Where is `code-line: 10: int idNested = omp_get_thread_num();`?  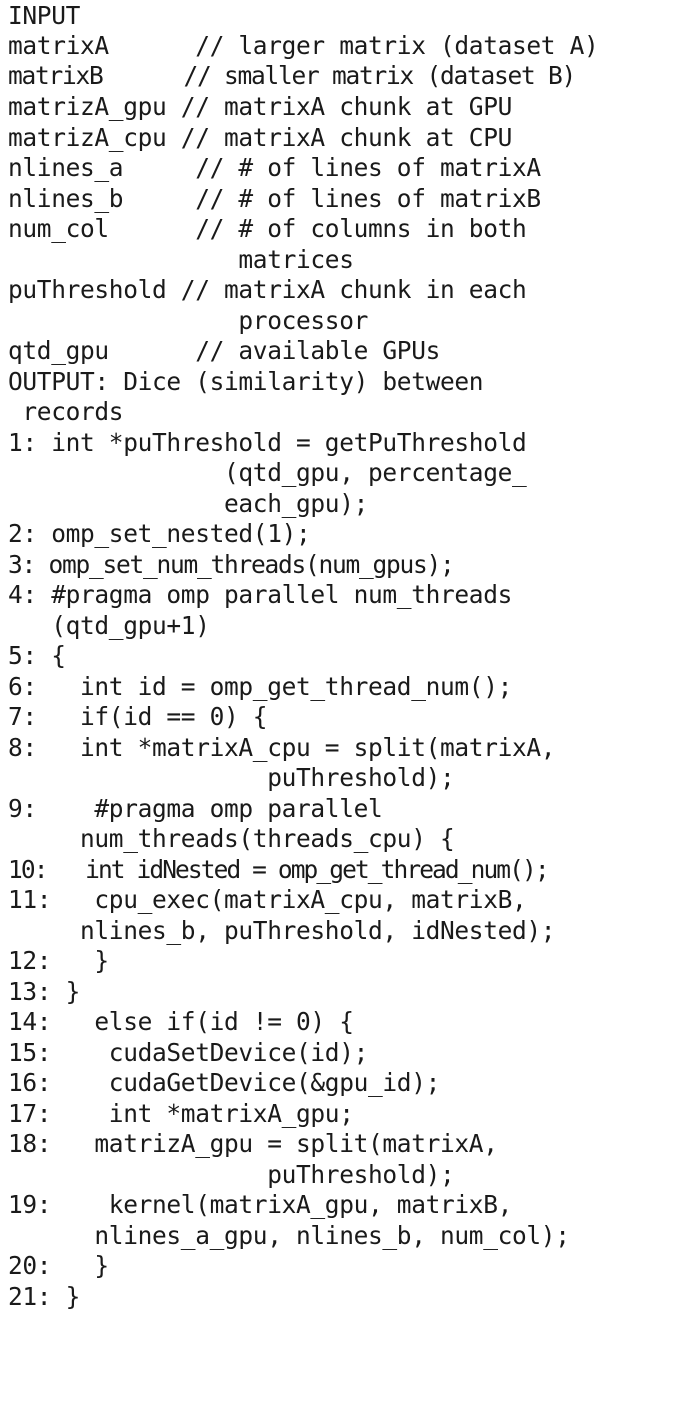
code-line: 10: int idNested = omp_get_thread_num(); is located at coordinates (279, 869).